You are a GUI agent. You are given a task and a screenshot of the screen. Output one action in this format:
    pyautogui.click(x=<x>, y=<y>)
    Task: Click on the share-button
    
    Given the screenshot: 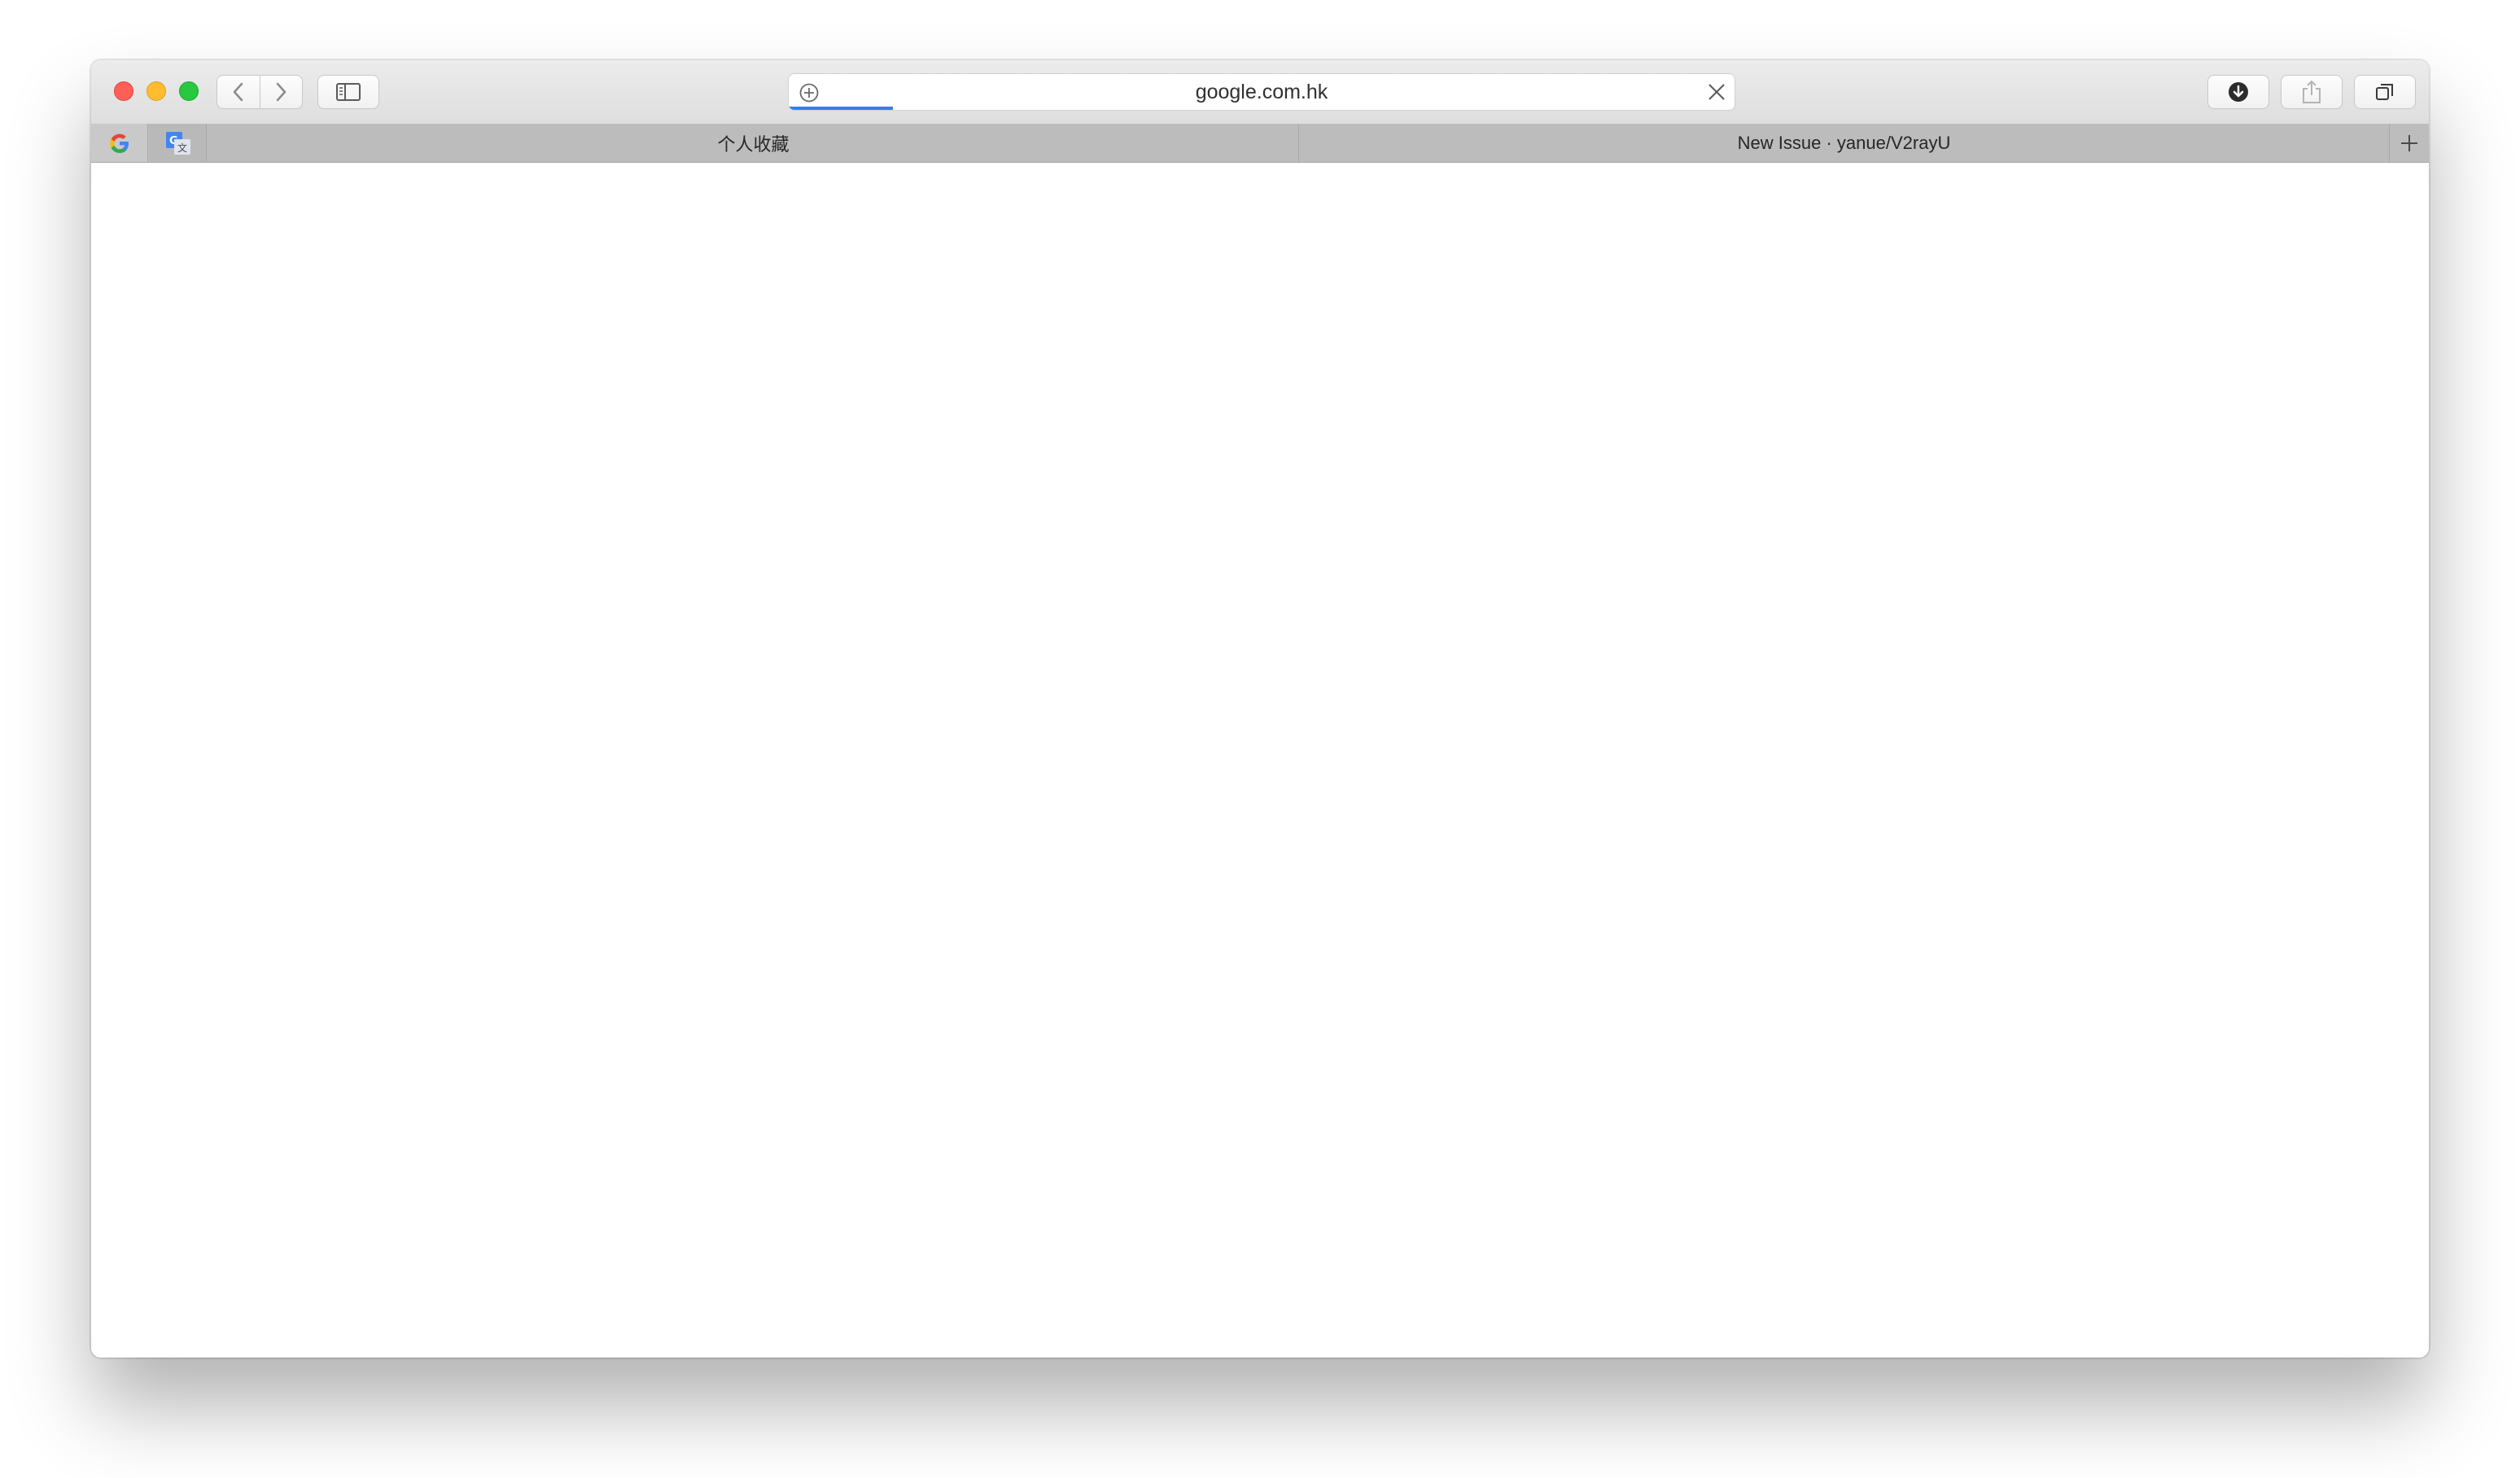 What is the action you would take?
    pyautogui.click(x=2312, y=92)
    